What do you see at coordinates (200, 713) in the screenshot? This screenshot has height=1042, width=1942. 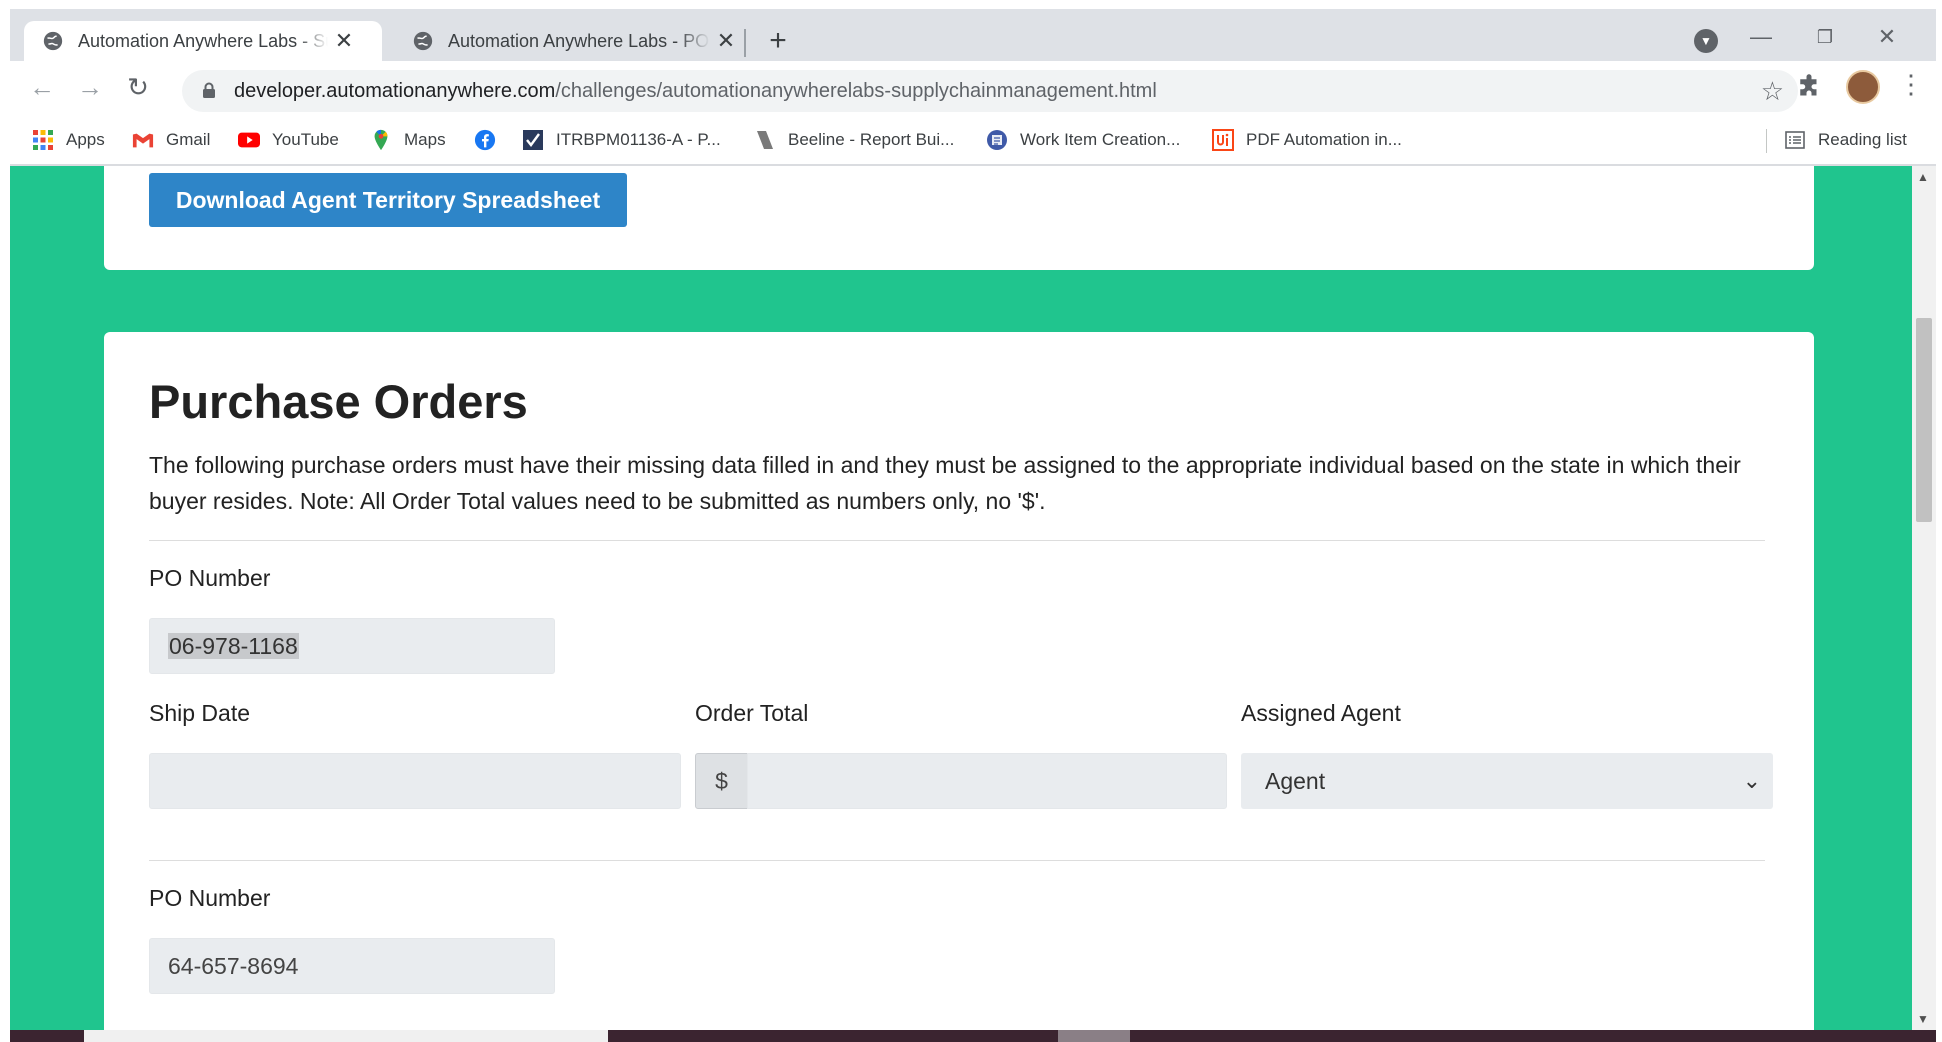 I see `ship-date-label: Ship Date` at bounding box center [200, 713].